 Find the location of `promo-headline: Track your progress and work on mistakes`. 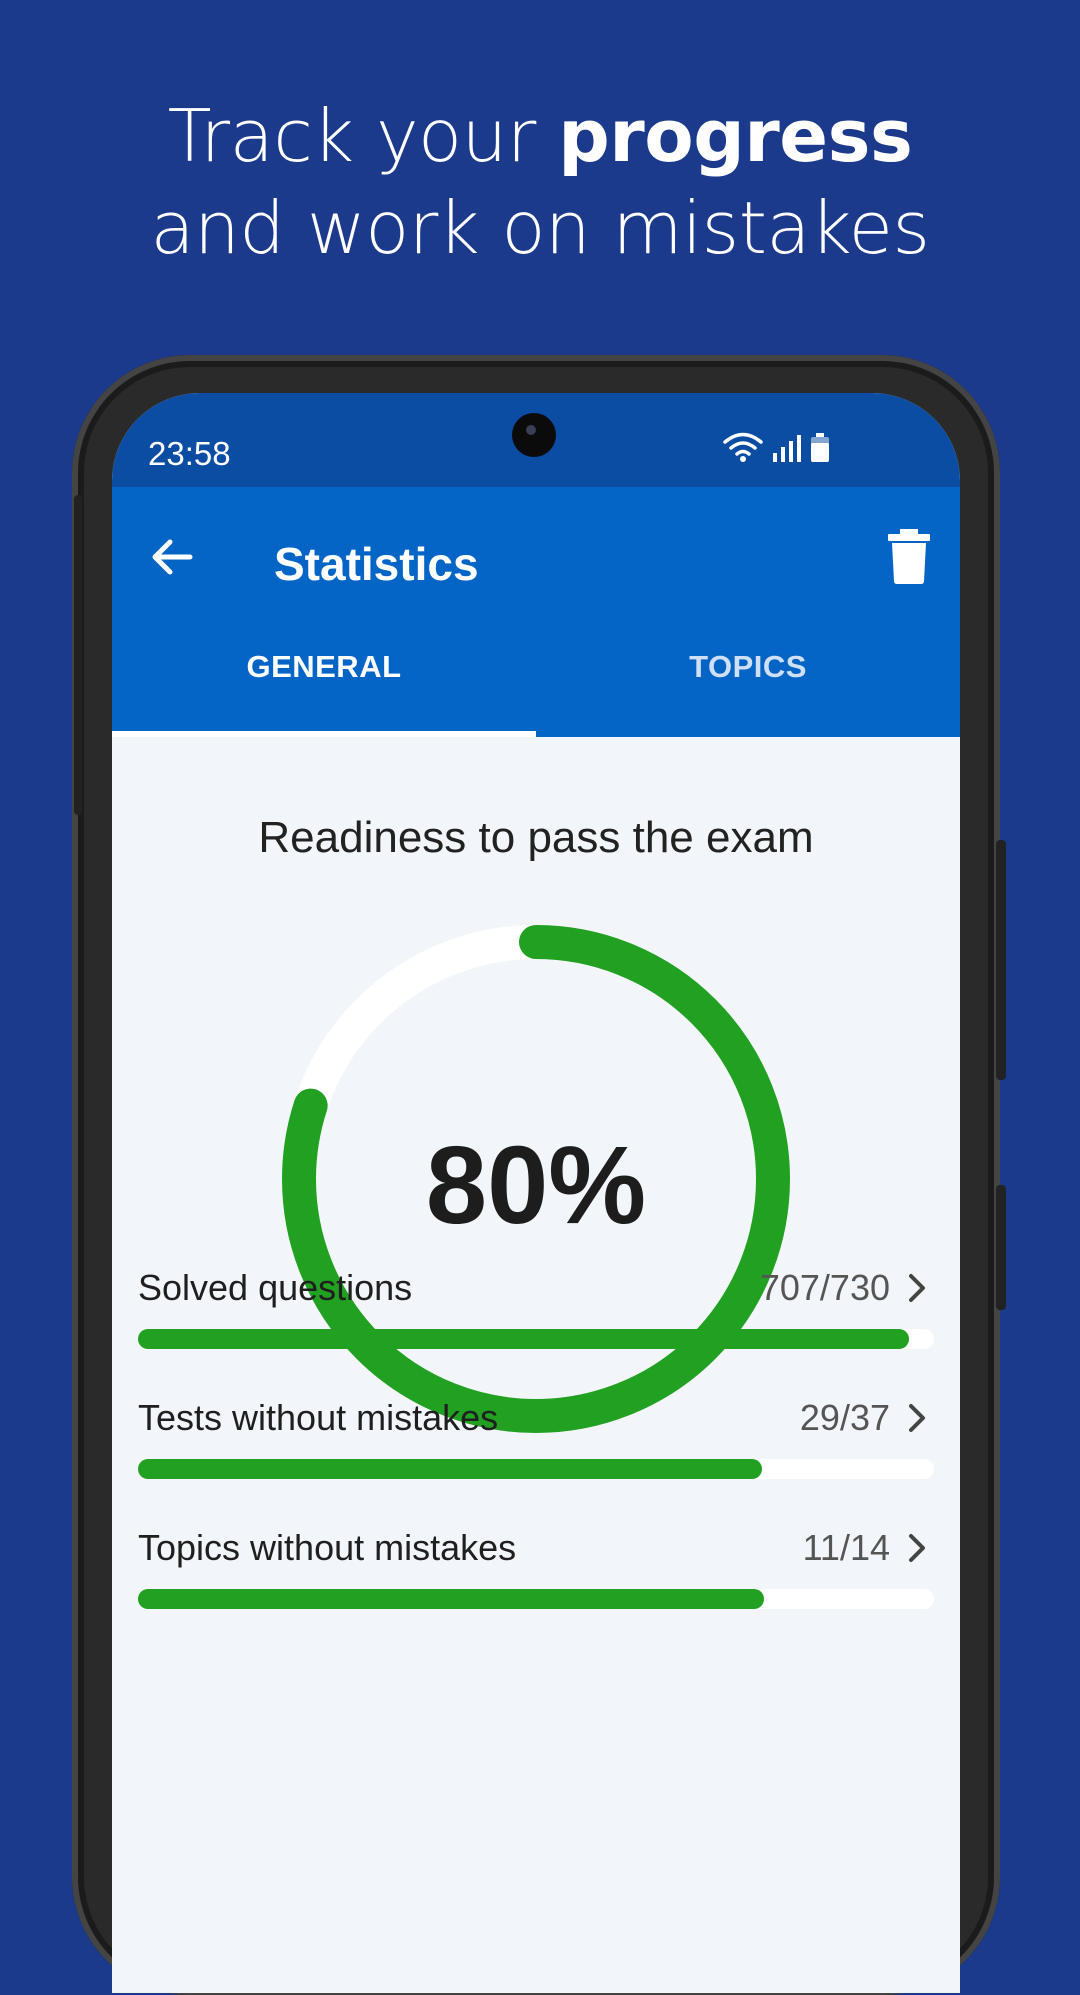

promo-headline: Track your progress and work on mistakes is located at coordinates (540, 182).